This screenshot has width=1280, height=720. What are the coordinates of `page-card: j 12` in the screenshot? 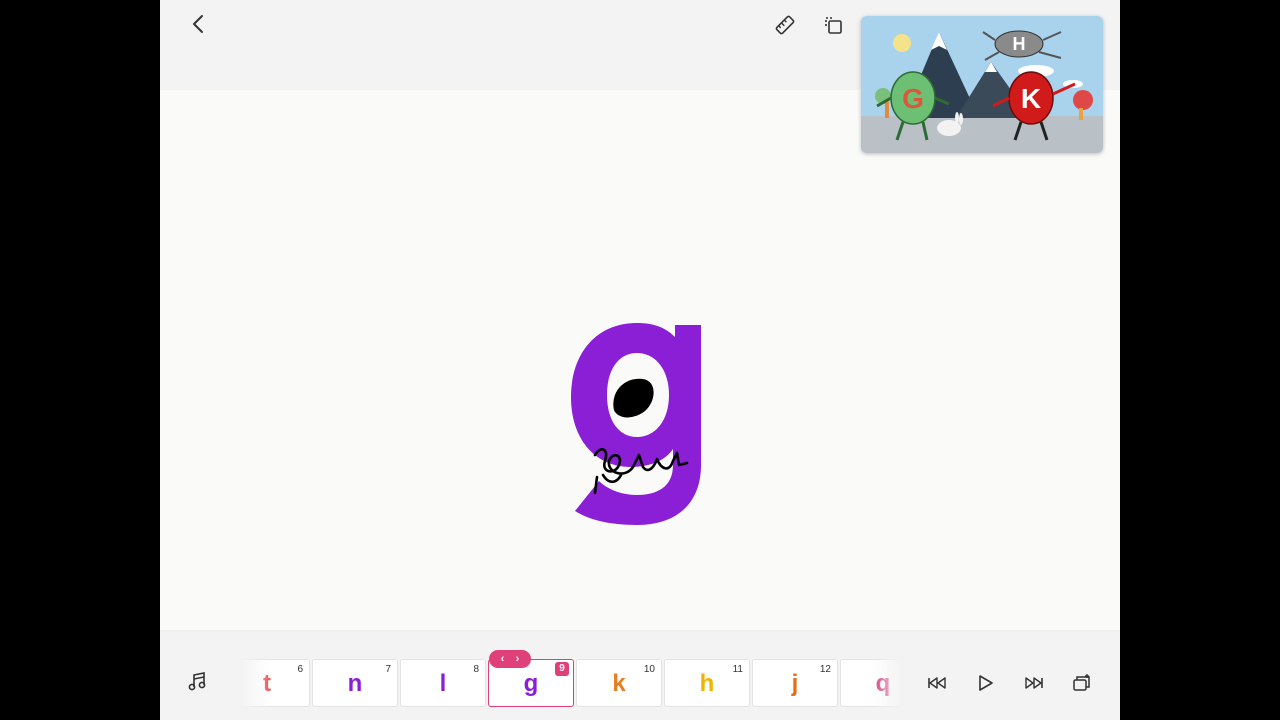 It's located at (795, 683).